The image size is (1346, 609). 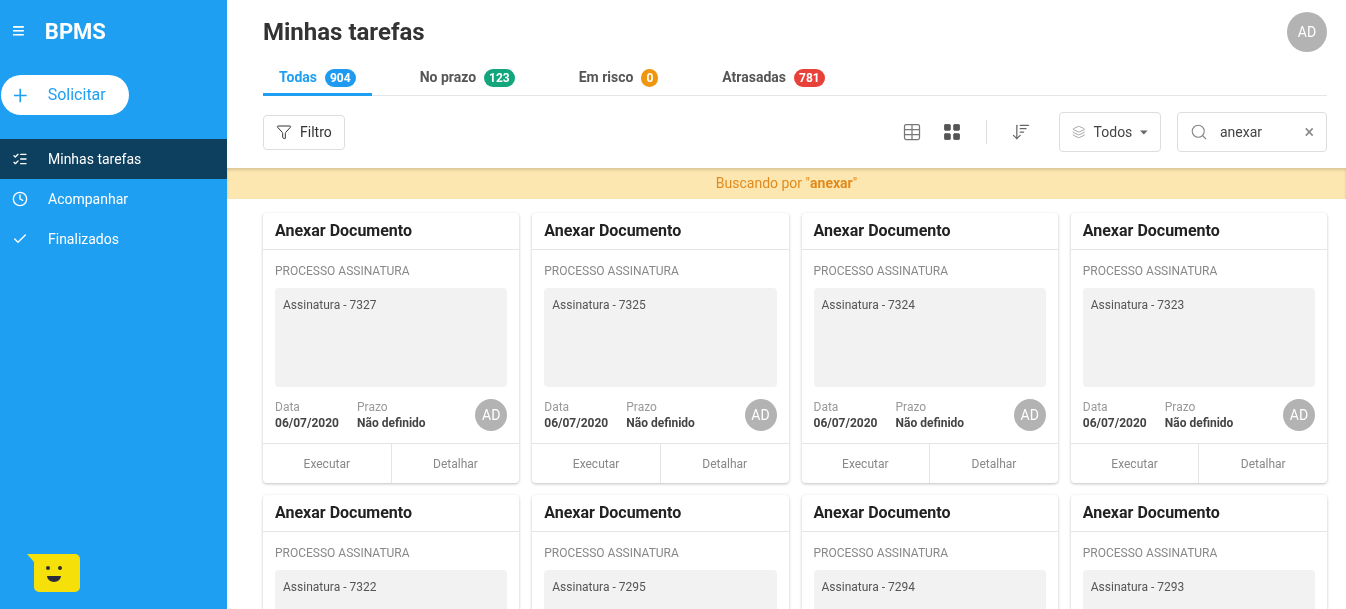 I want to click on request-button: + Solicitar, so click(x=65, y=95).